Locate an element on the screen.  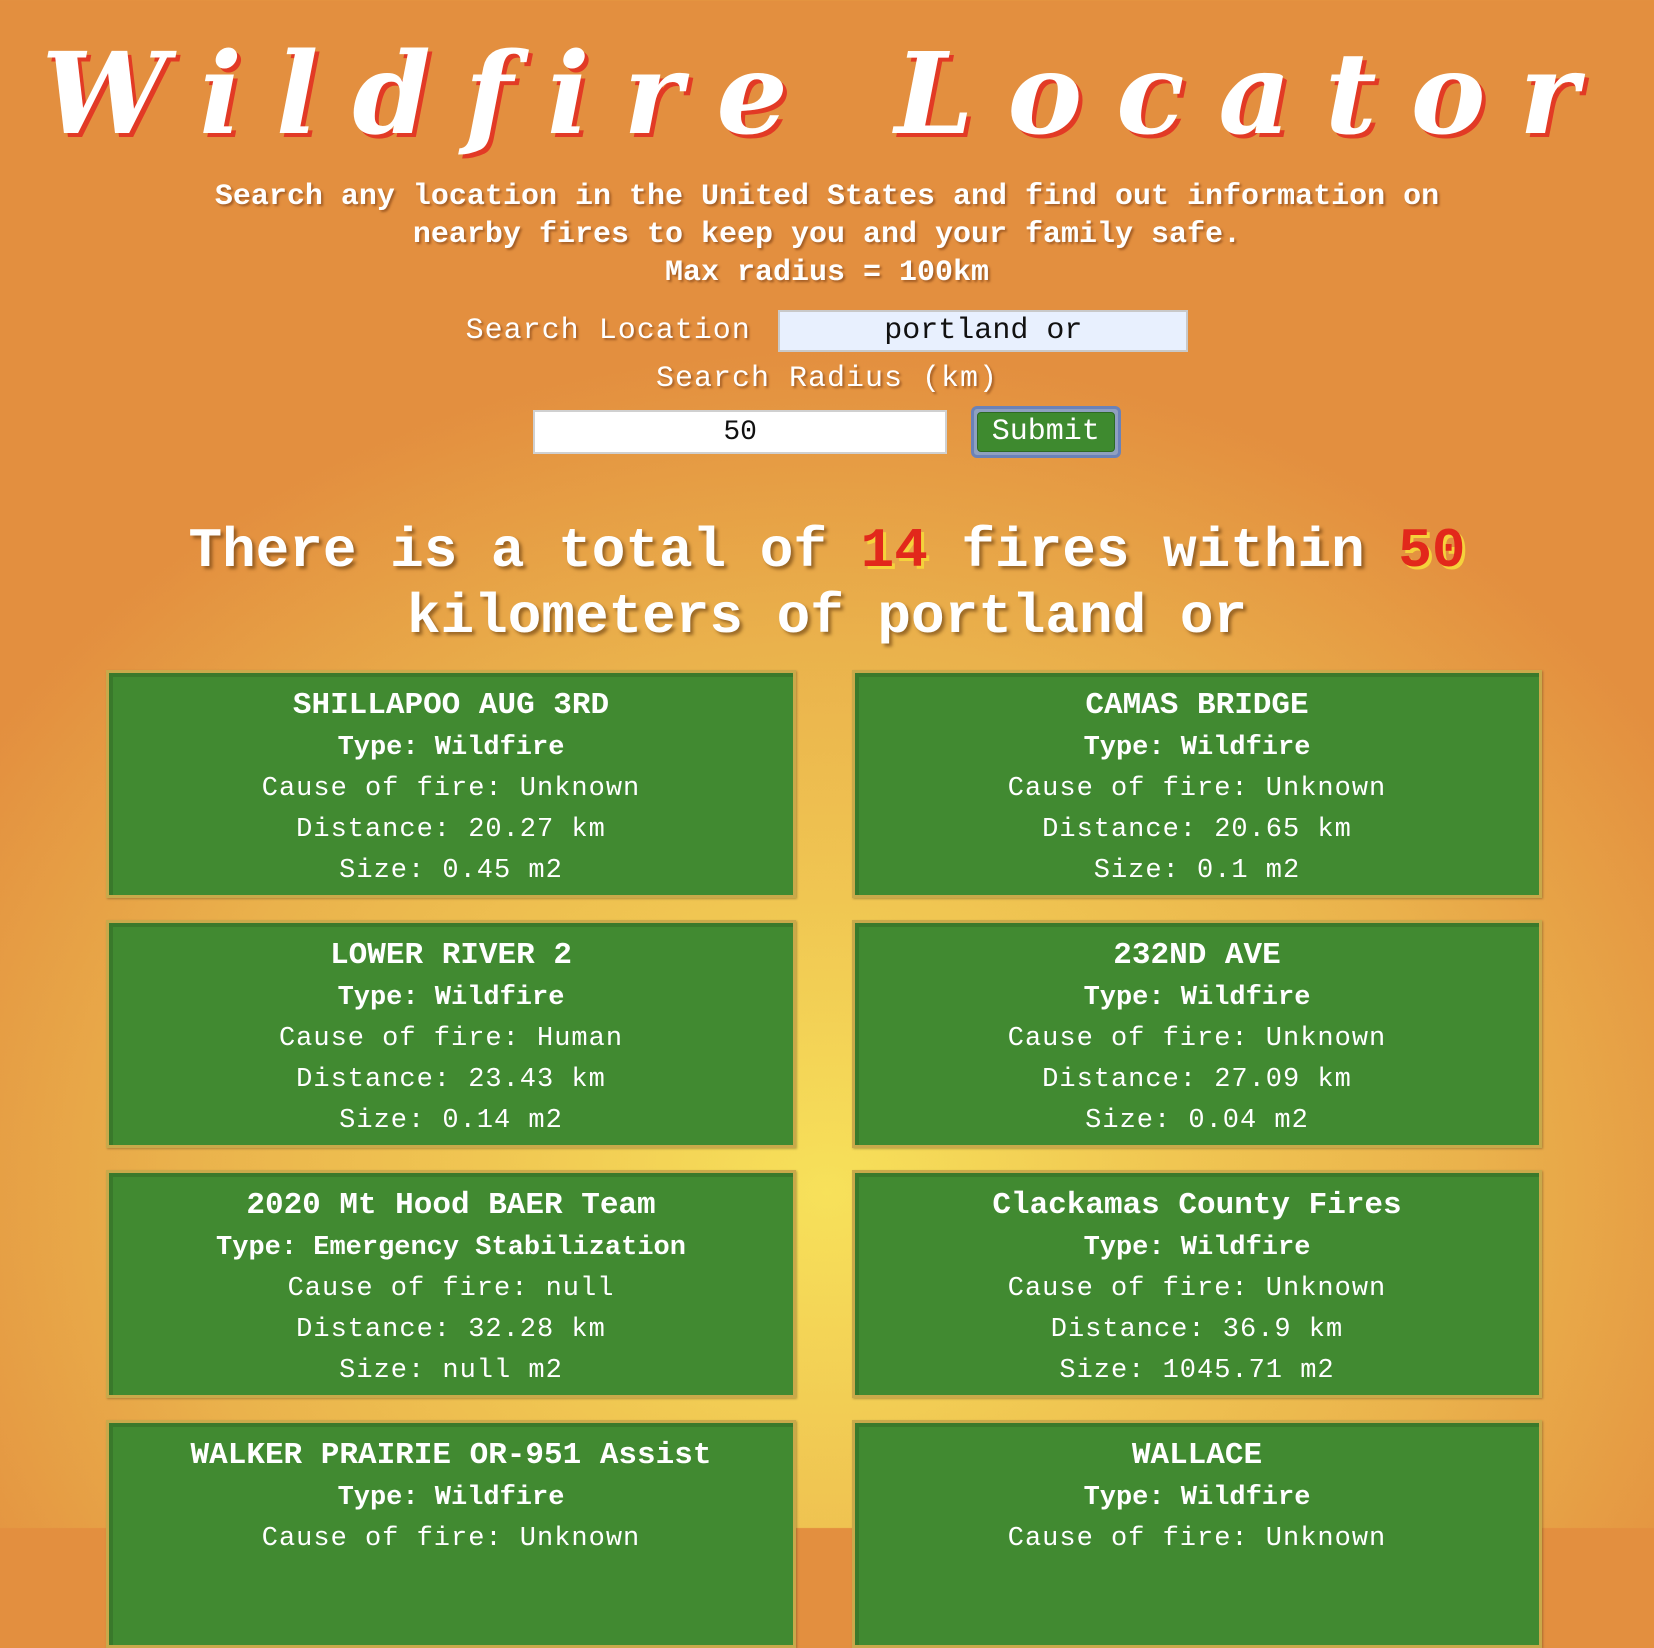
fire-name: SHILLAPOO AUG 3RD is located at coordinates (451, 705).